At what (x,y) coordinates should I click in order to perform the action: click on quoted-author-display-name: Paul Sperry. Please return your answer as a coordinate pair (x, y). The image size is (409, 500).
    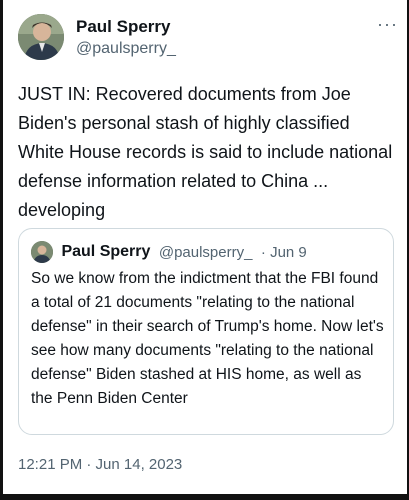
    Looking at the image, I should click on (106, 251).